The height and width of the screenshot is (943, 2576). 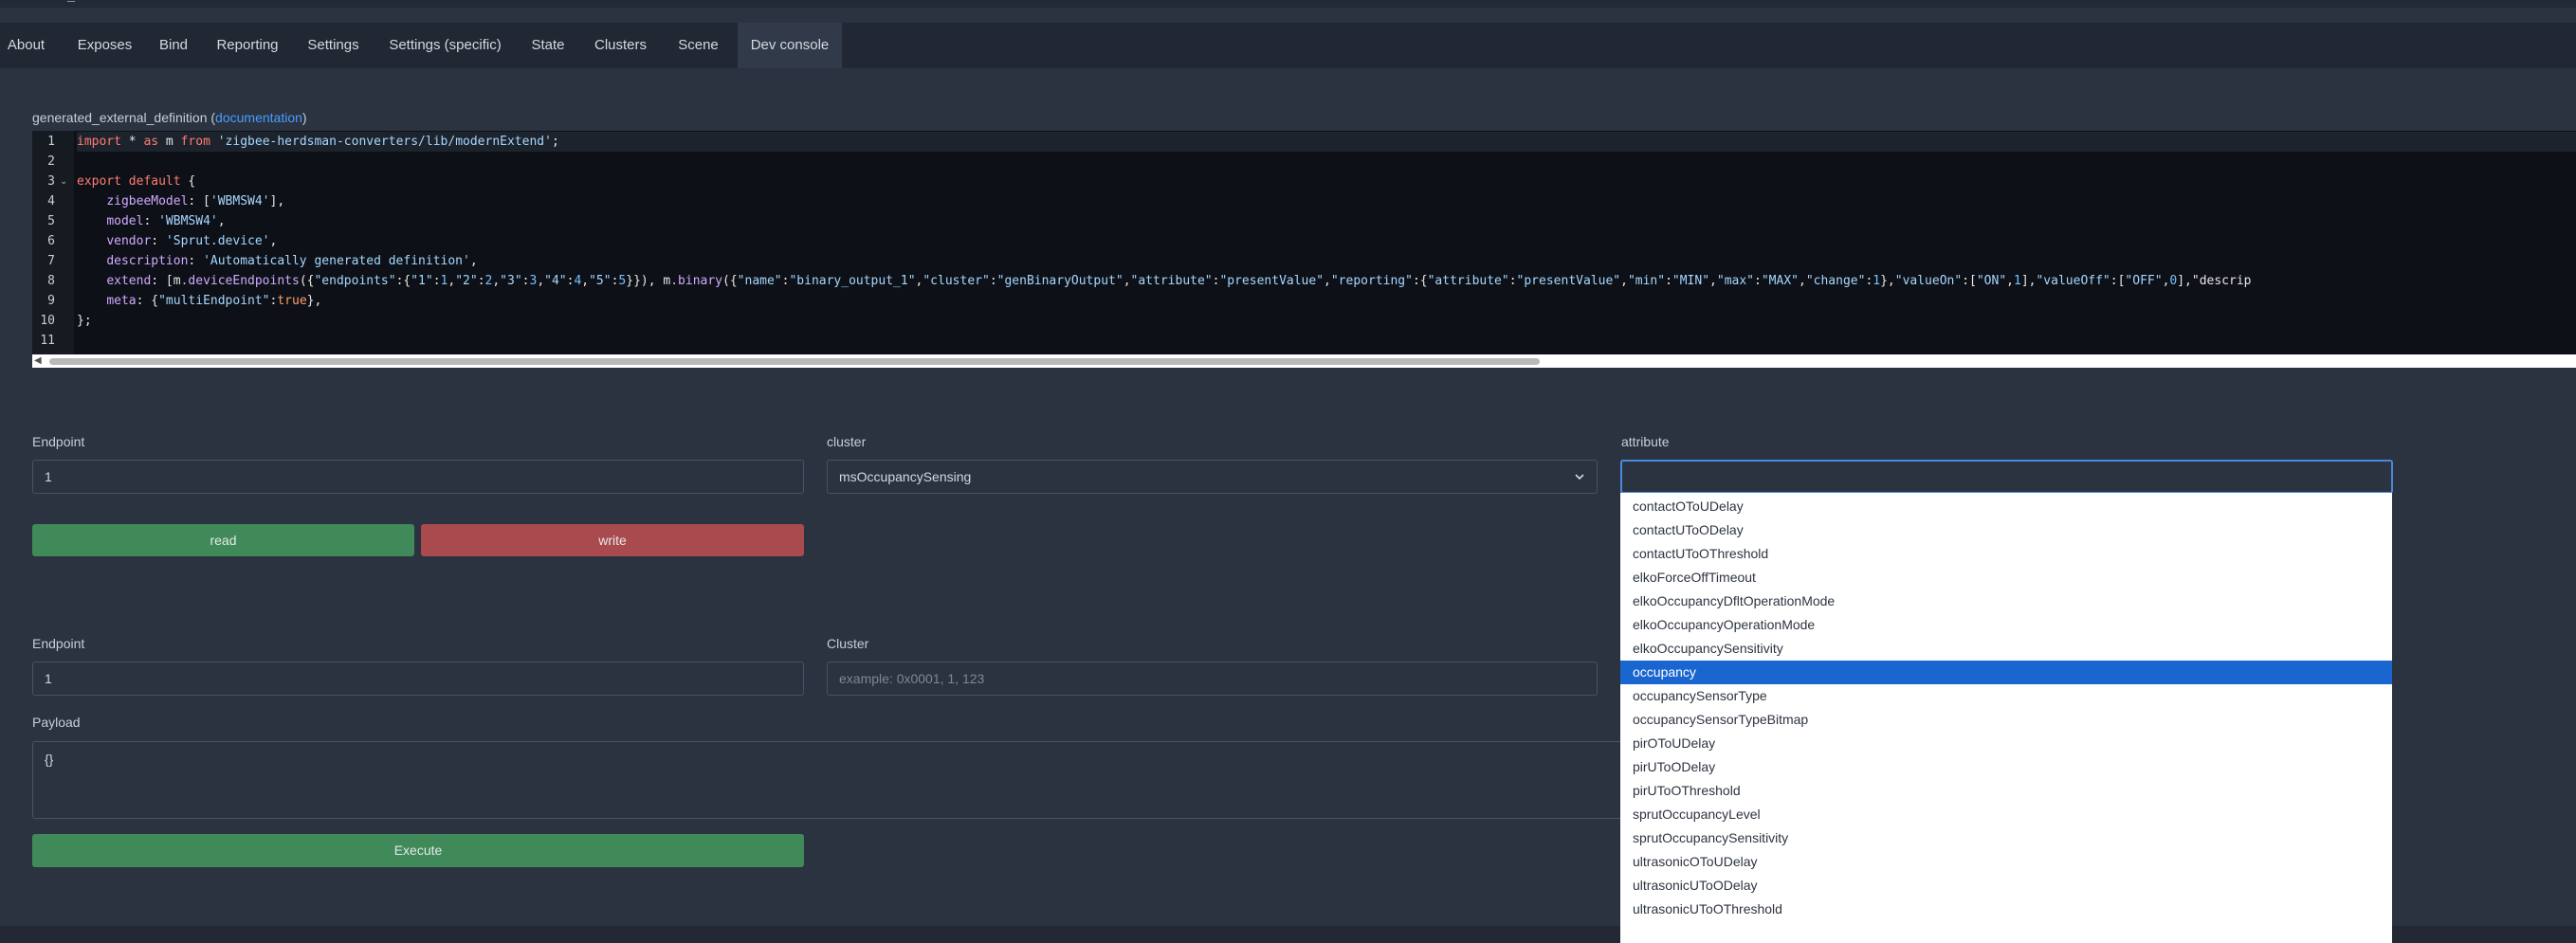 What do you see at coordinates (1212, 679) in the screenshot?
I see `cmd-cluster-input: example: 0x0001, 1, 123` at bounding box center [1212, 679].